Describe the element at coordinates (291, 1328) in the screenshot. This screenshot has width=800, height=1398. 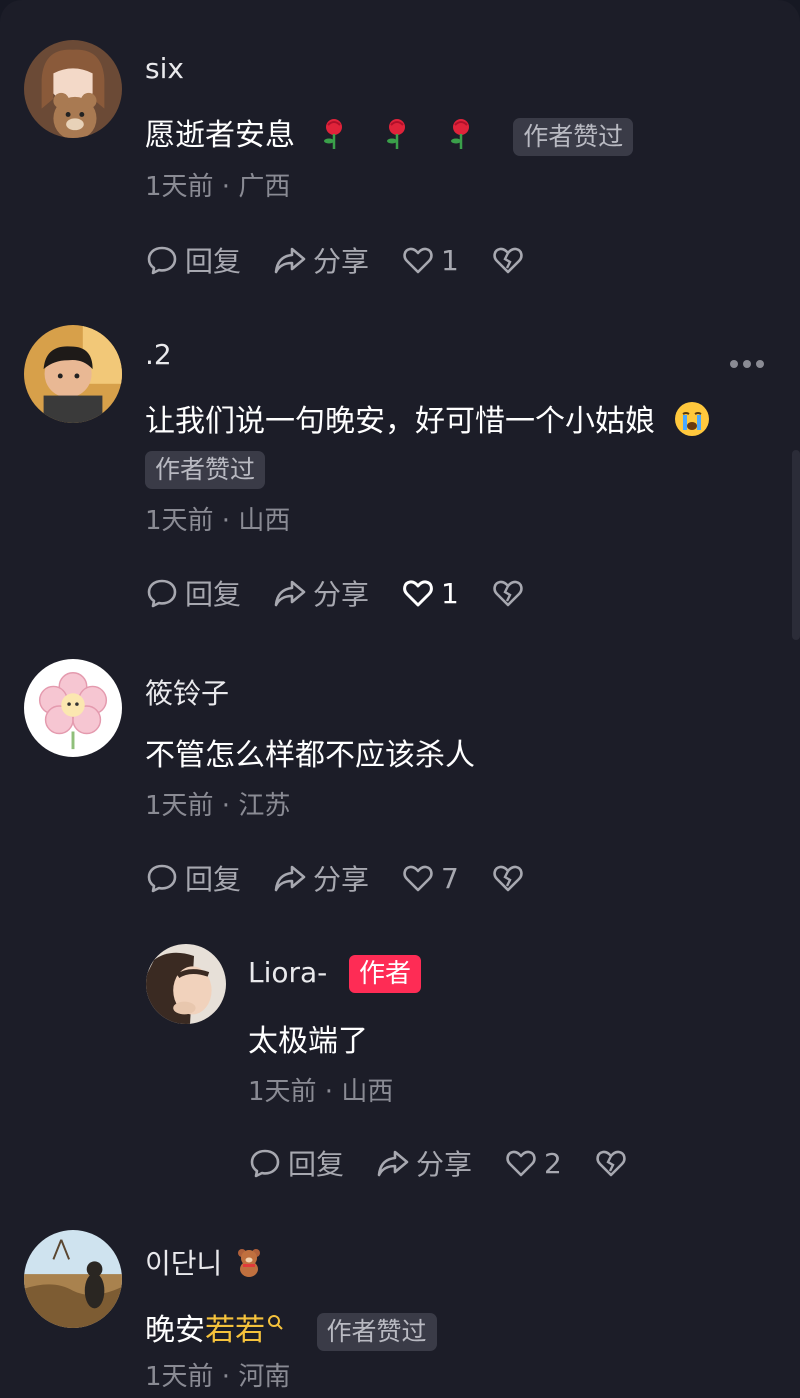
I see `comment-text: 晚安若若 作者赞过` at that location.